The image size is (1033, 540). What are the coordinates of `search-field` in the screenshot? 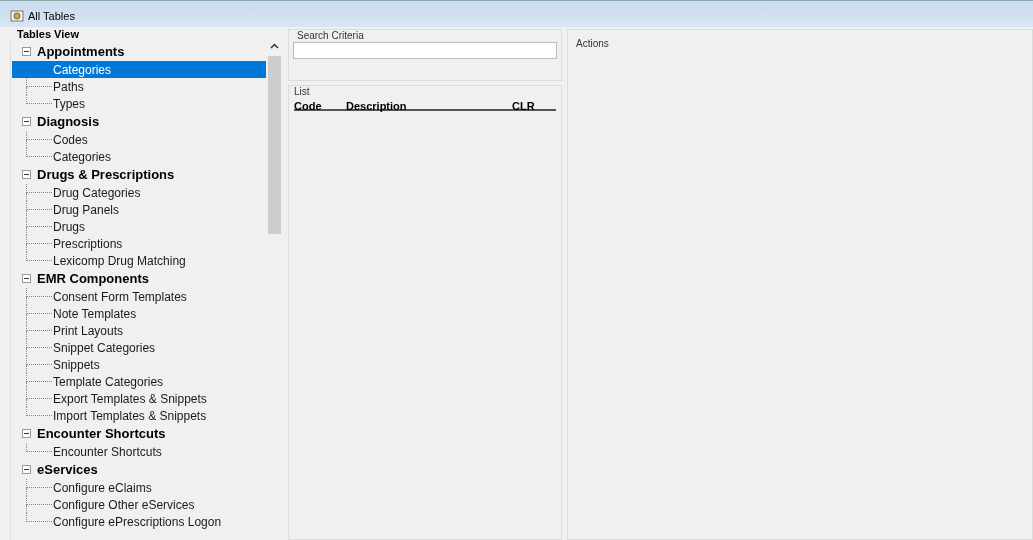 It's located at (425, 50).